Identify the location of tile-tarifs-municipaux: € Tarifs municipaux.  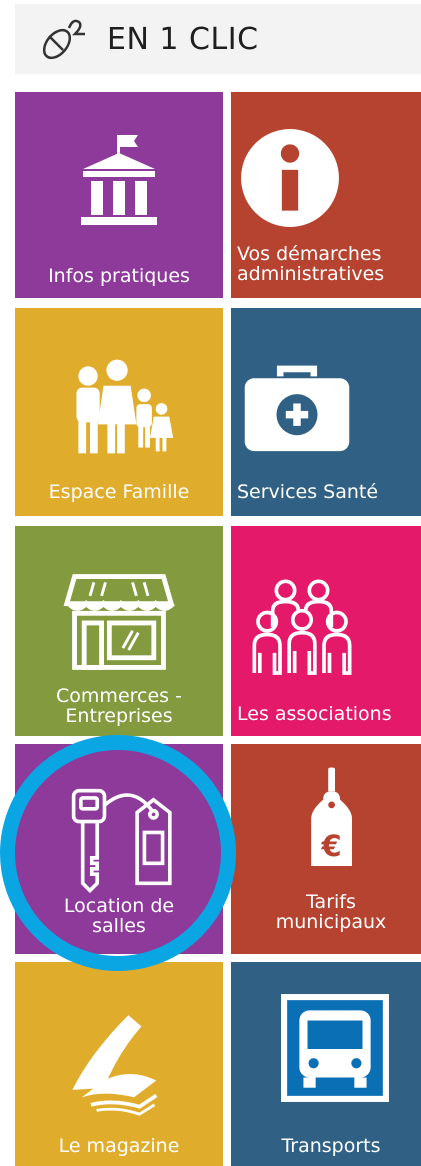
(326, 849).